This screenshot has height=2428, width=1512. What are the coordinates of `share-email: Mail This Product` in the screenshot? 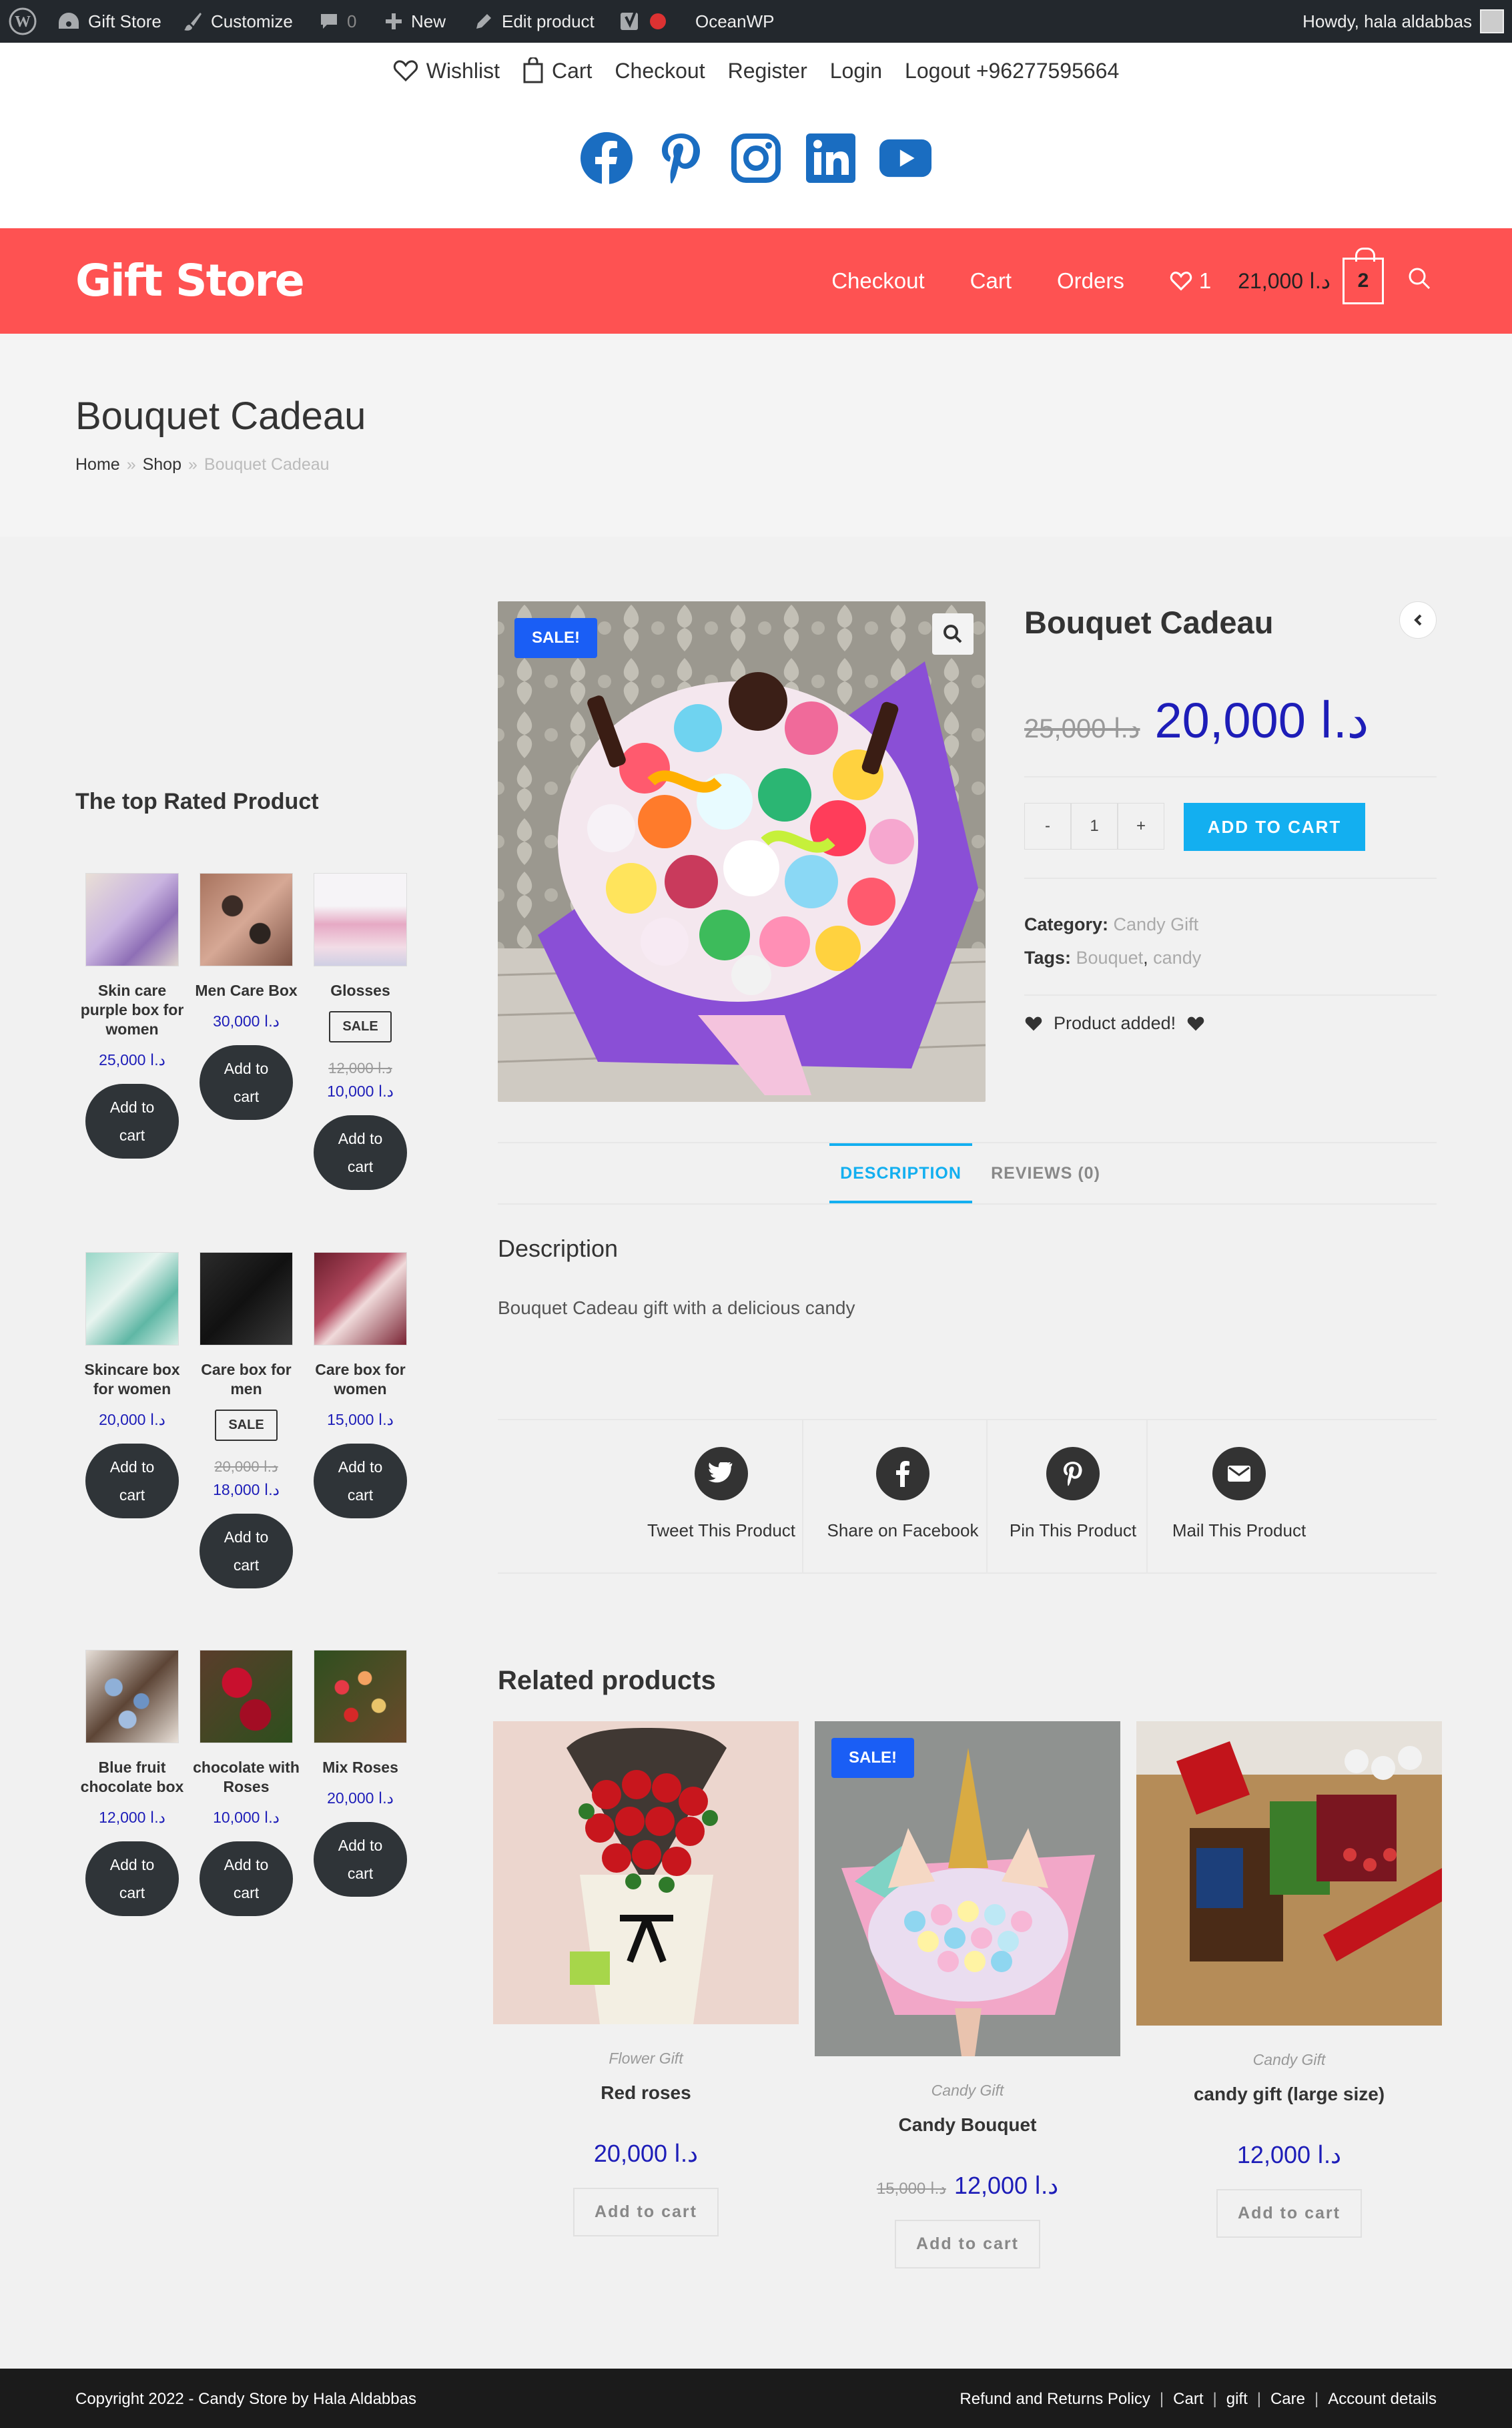 It's located at (1239, 1496).